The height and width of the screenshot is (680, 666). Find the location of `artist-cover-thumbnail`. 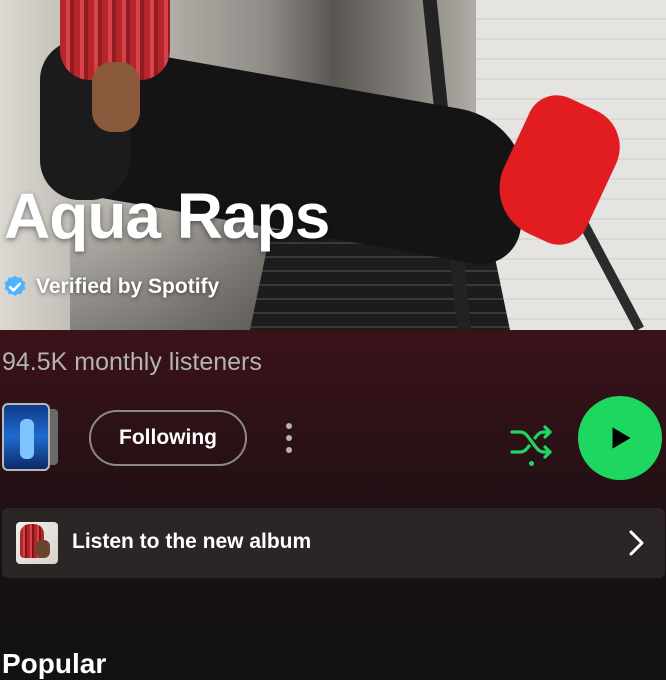

artist-cover-thumbnail is located at coordinates (26, 437).